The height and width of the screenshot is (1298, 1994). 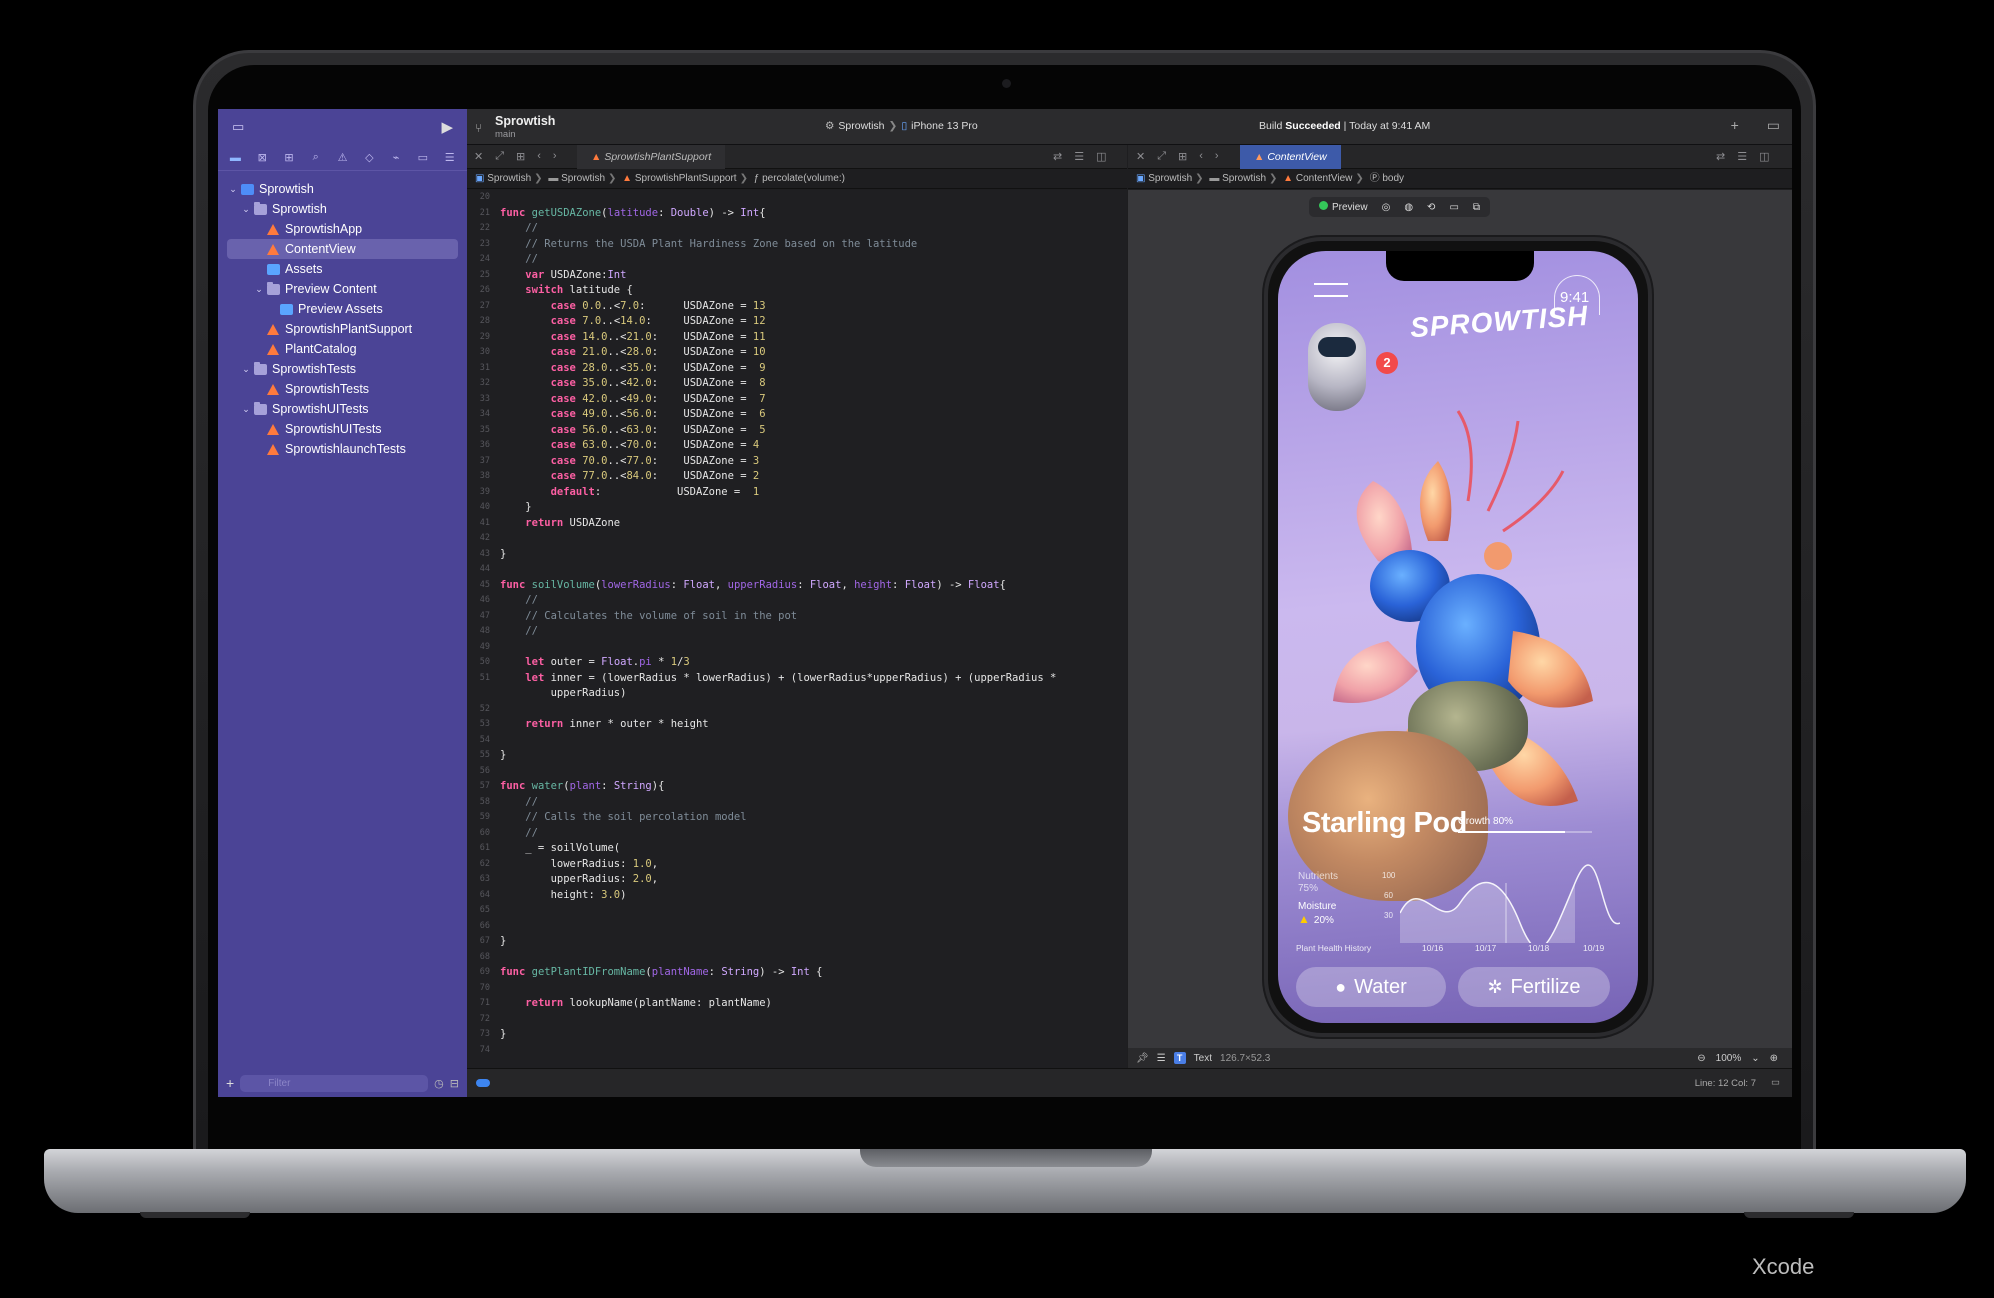 I want to click on sidebar-item-sprowtishuitests: ⌄ SprowtishUITests, so click(x=342, y=409).